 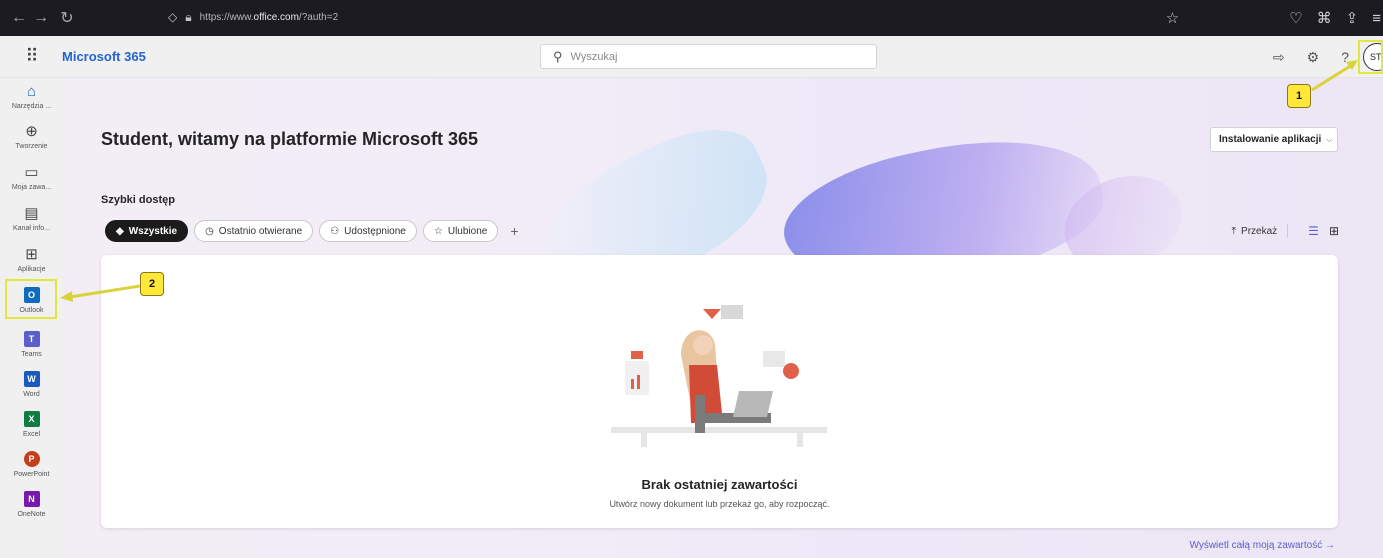 I want to click on filter-all: ◆ Wszystkie, so click(x=147, y=231).